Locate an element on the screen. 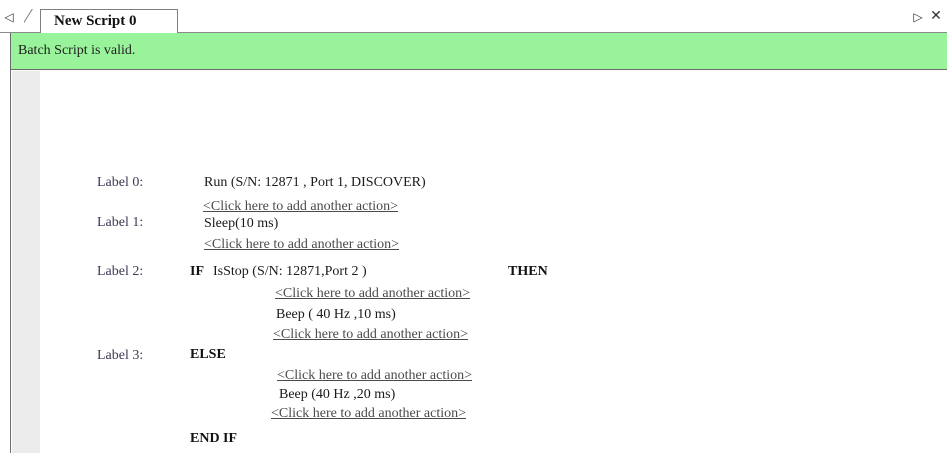 The image size is (947, 453). close-icon: ✕ is located at coordinates (936, 16).